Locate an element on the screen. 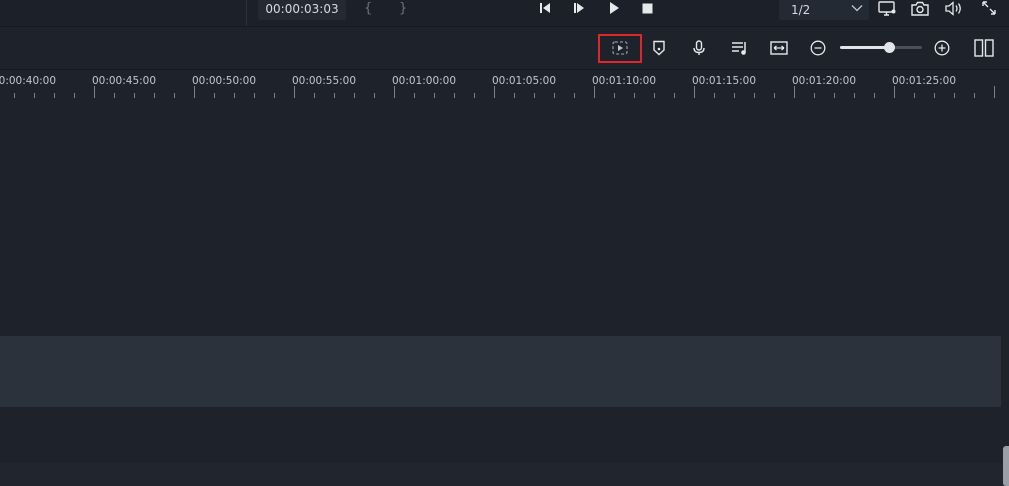 This screenshot has height=486, width=1009. divider is located at coordinates (246, 13).